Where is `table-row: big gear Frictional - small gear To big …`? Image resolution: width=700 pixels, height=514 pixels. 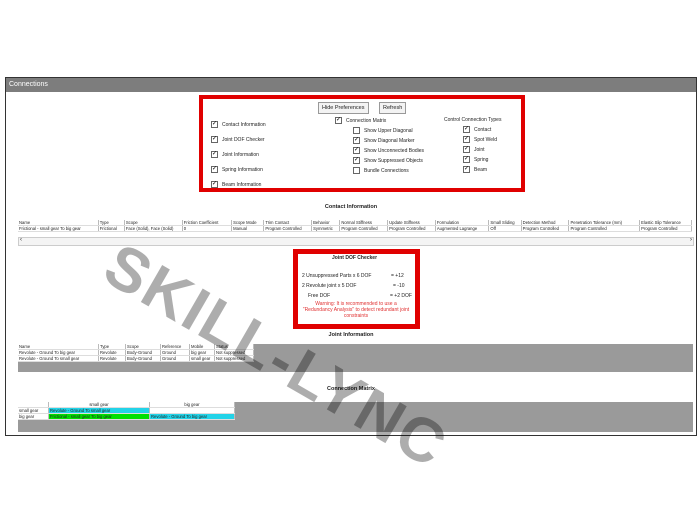 table-row: big gear Frictional - small gear To big … is located at coordinates (126, 416).